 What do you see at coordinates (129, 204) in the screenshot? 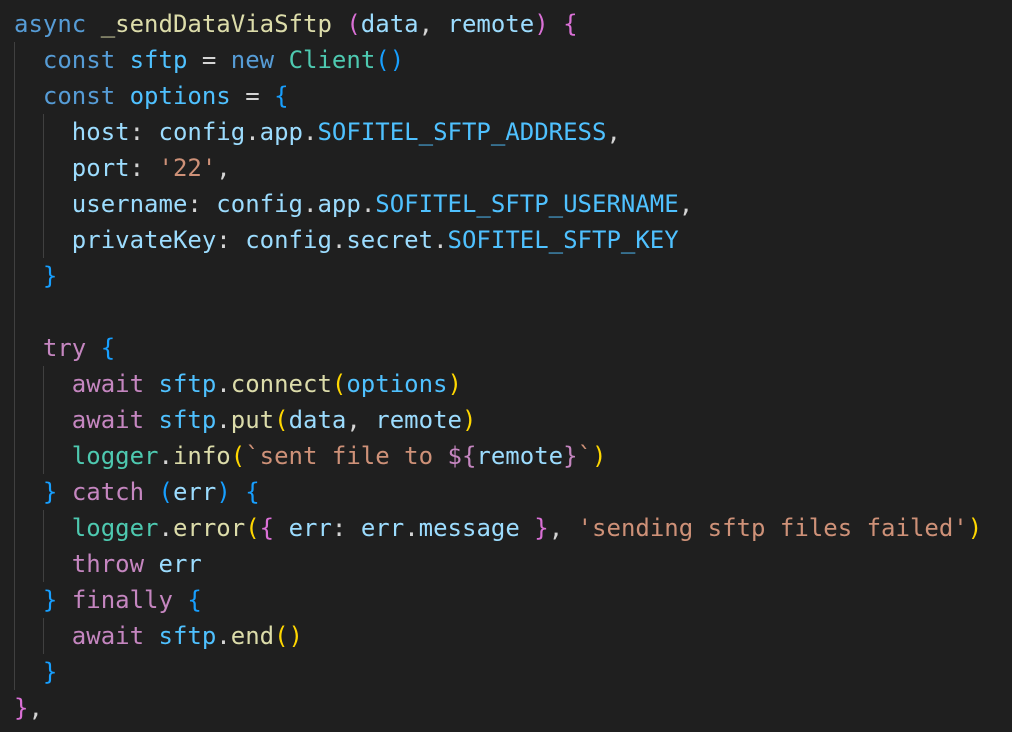
I see `code-token: username` at bounding box center [129, 204].